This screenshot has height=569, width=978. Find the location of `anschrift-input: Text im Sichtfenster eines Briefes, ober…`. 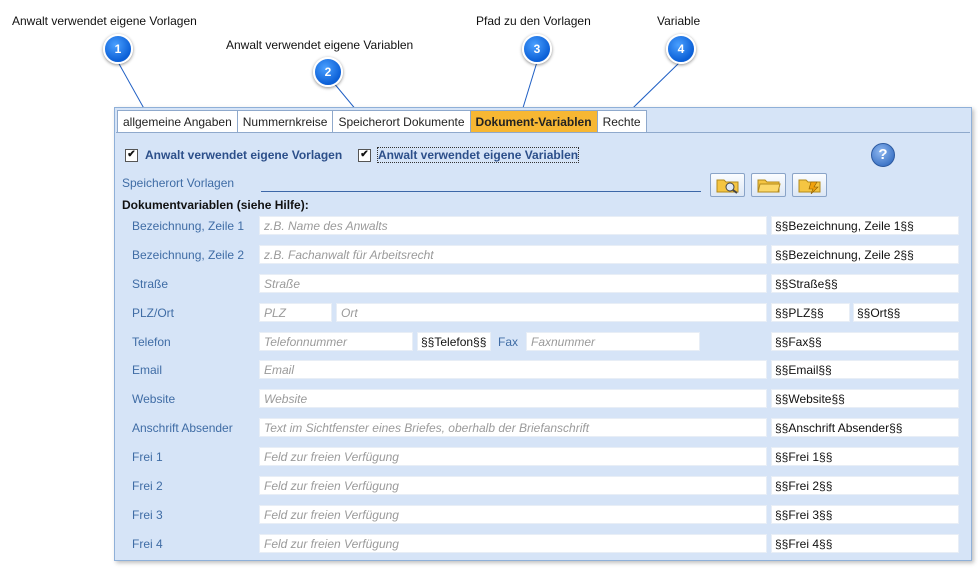

anschrift-input: Text im Sichtfenster eines Briefes, ober… is located at coordinates (513, 427).